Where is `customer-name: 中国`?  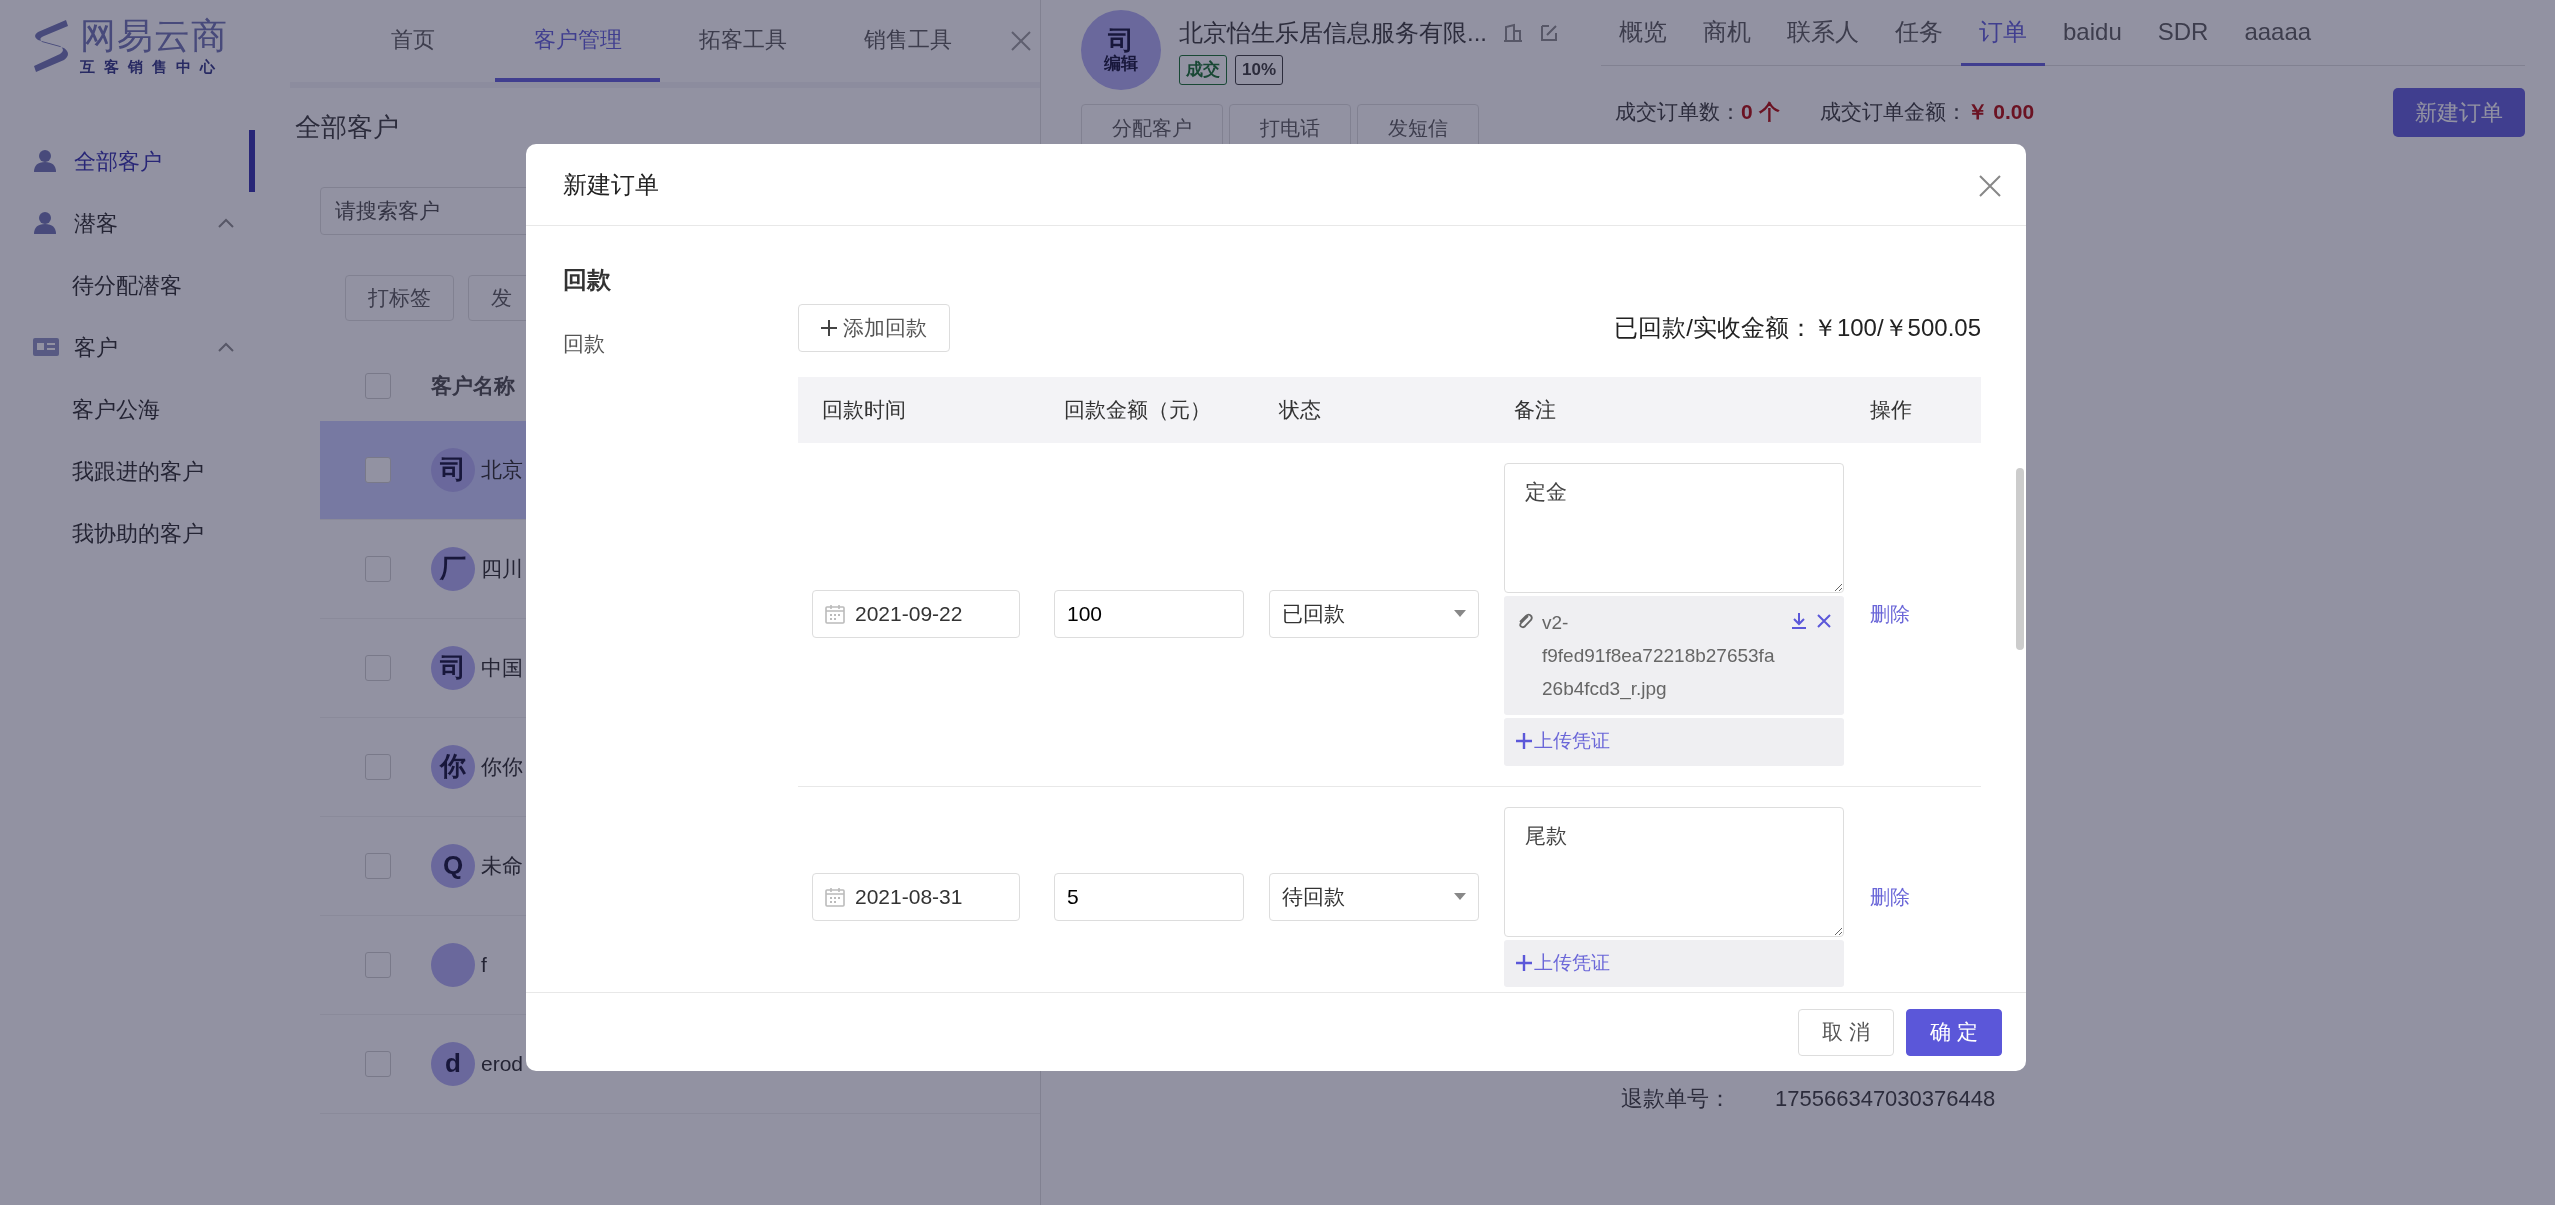
customer-name: 中国 is located at coordinates (502, 667).